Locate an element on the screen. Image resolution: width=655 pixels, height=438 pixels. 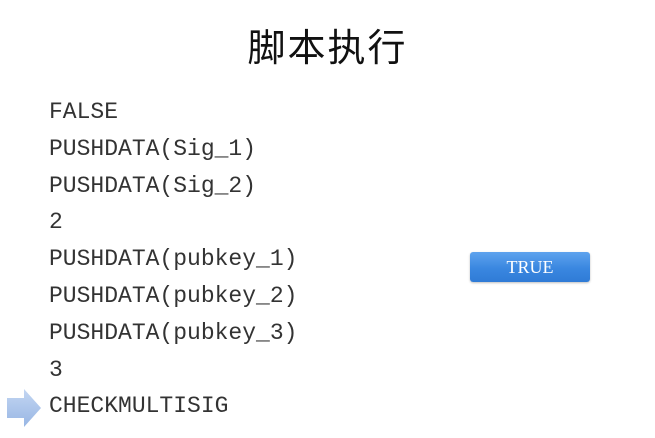
script-line-3: 3 is located at coordinates (56, 369).